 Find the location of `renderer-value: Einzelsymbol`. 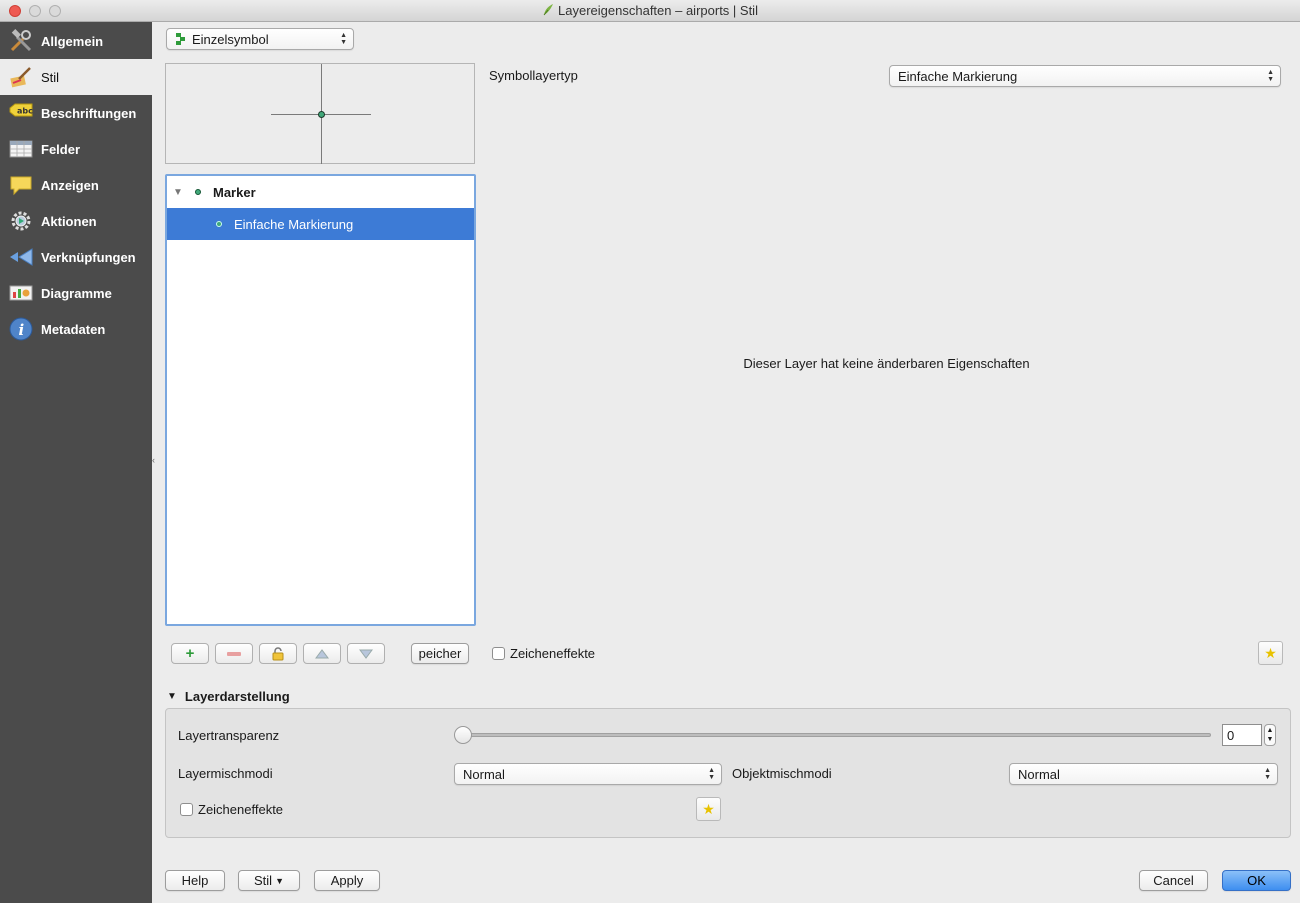

renderer-value: Einzelsymbol is located at coordinates (230, 39).